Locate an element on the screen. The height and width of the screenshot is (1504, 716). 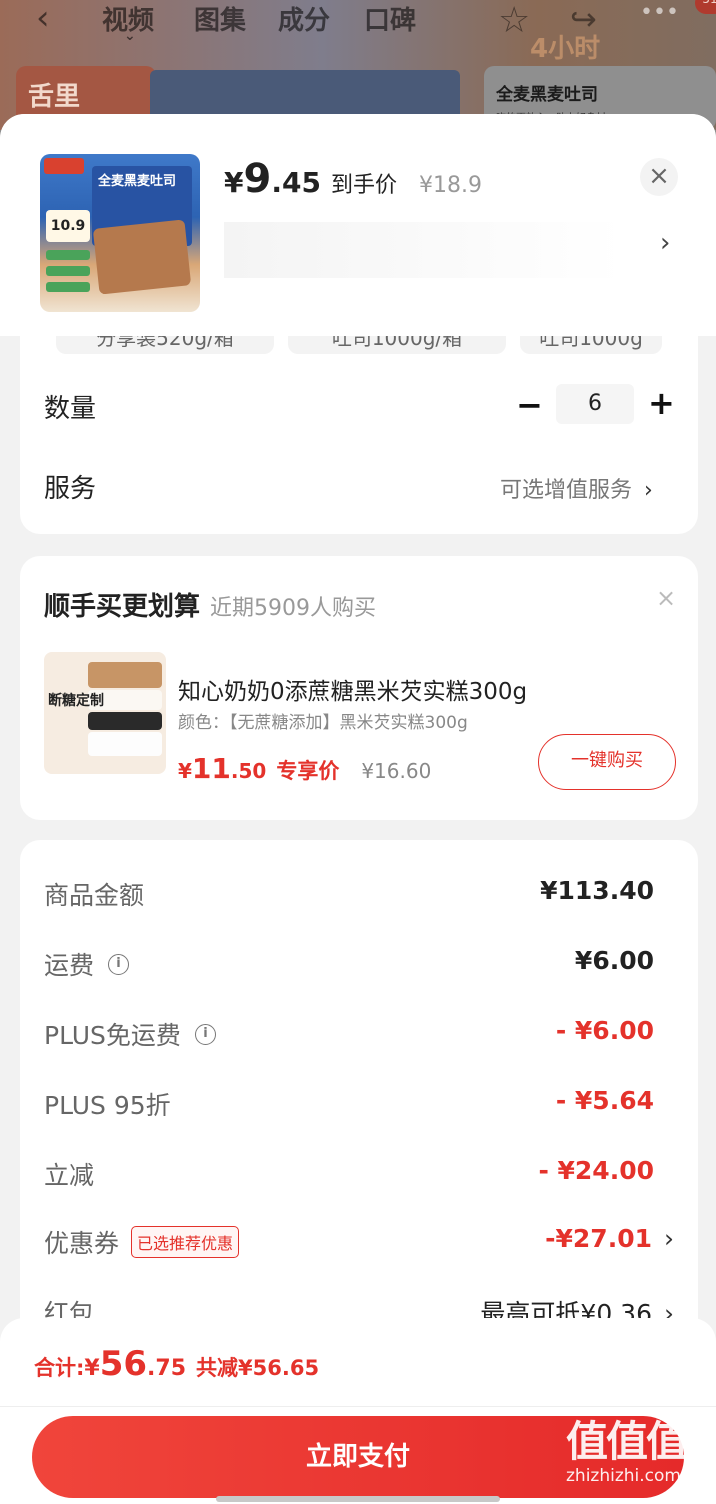
summary-row-coupon: 优惠券 已选推荐优惠 -¥27.01 › is located at coordinates (359, 1244).